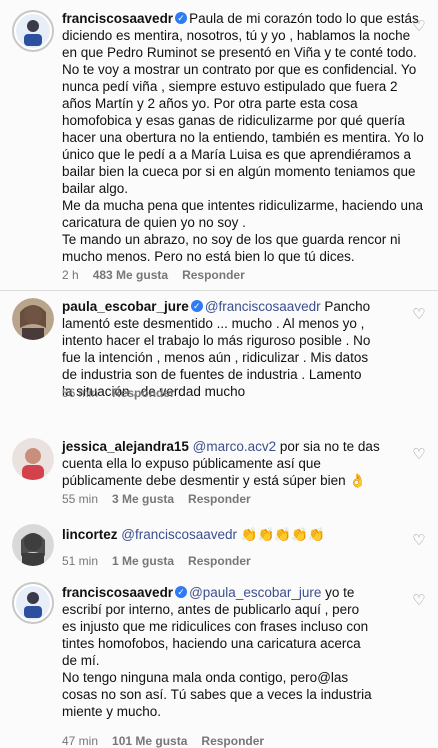 This screenshot has height=748, width=438. I want to click on likes-count: 3 Me gusta, so click(143, 499).